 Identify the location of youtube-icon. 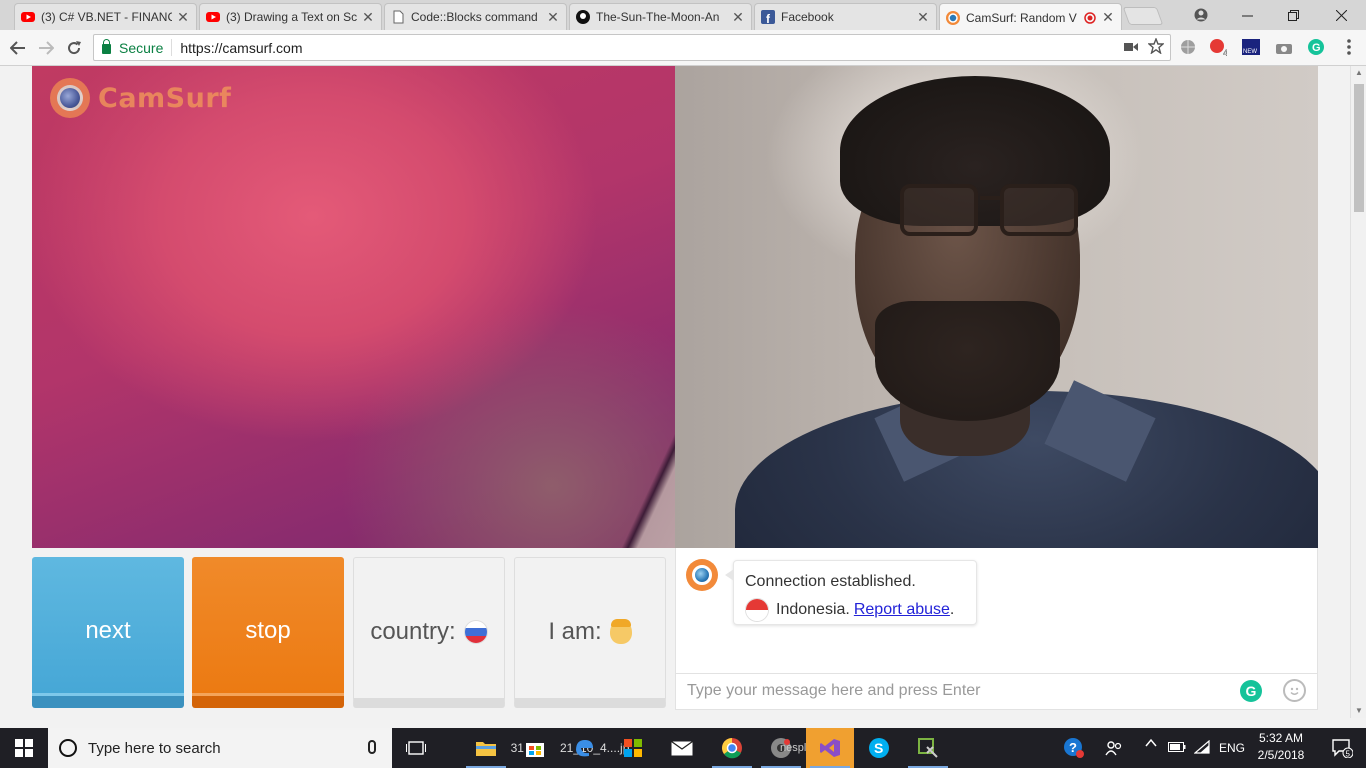
(213, 17).